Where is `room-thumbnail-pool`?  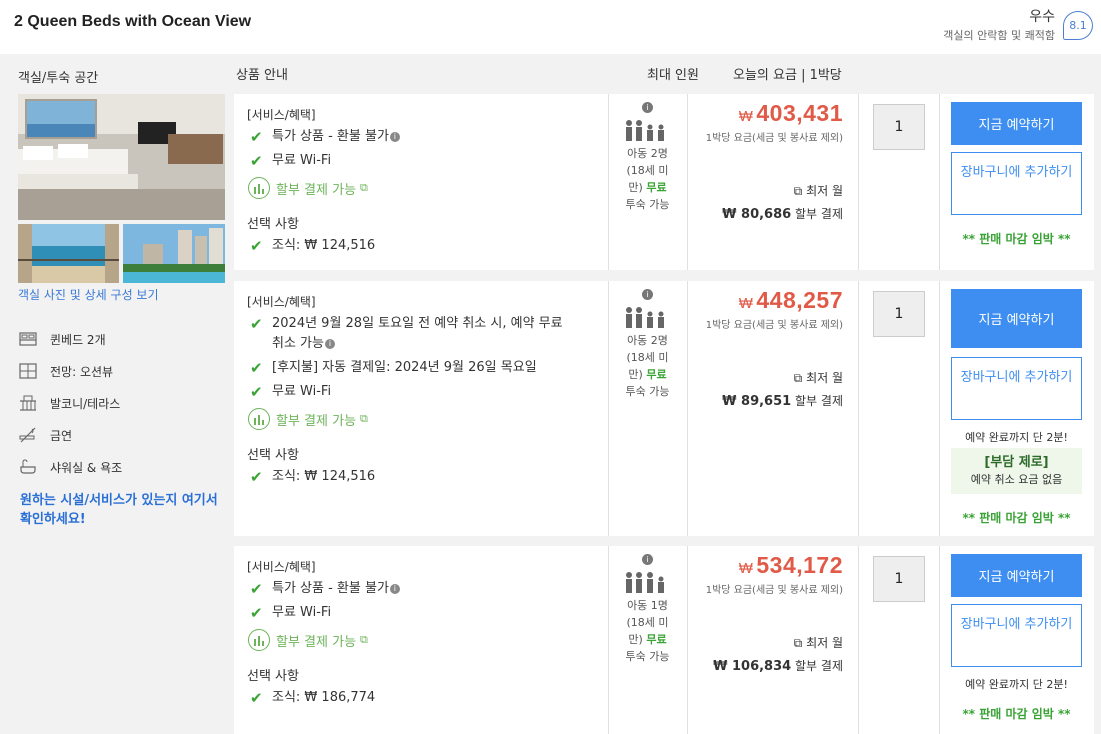 room-thumbnail-pool is located at coordinates (174, 253).